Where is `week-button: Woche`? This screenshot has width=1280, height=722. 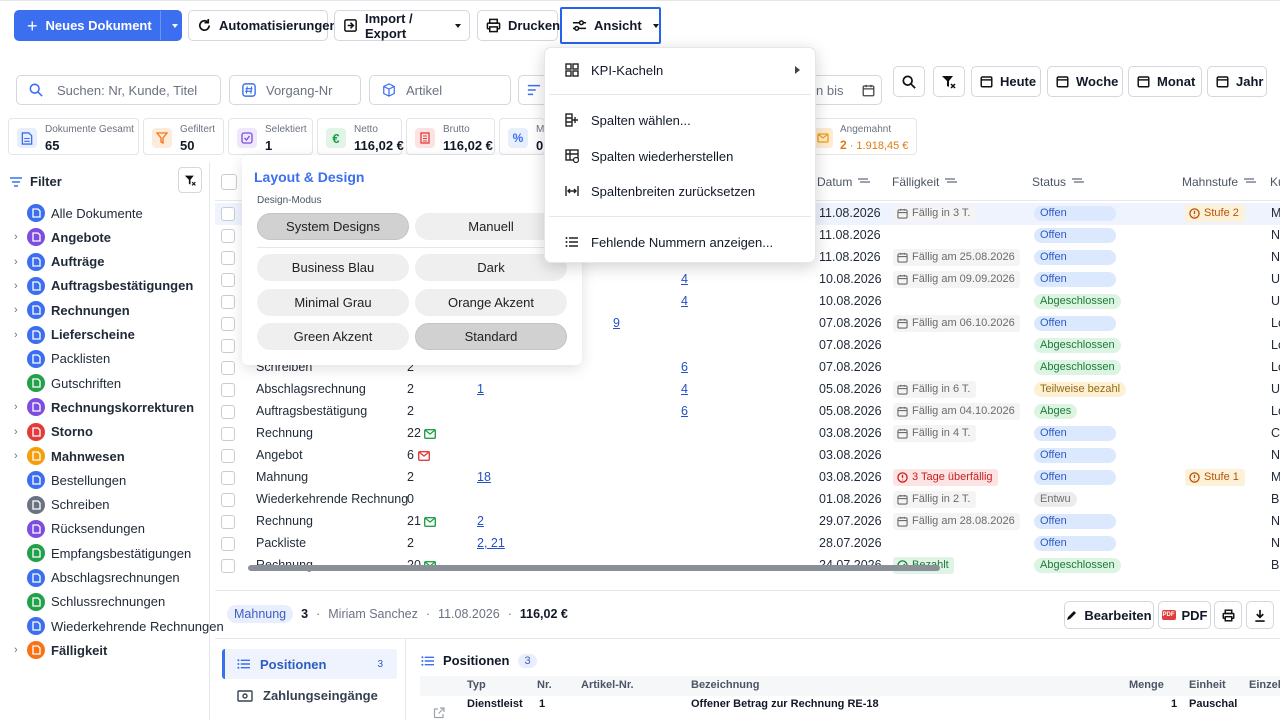 week-button: Woche is located at coordinates (1085, 81).